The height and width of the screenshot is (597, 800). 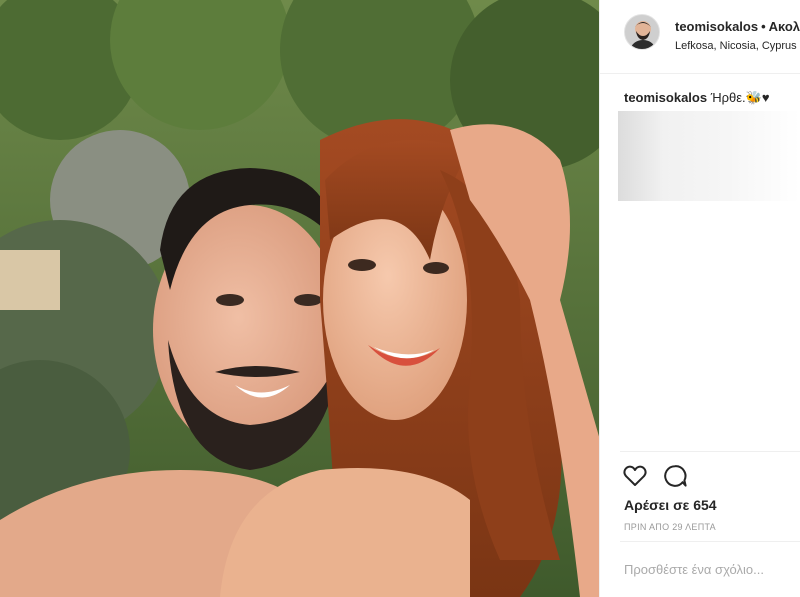 I want to click on avatar-image, so click(x=642, y=32).